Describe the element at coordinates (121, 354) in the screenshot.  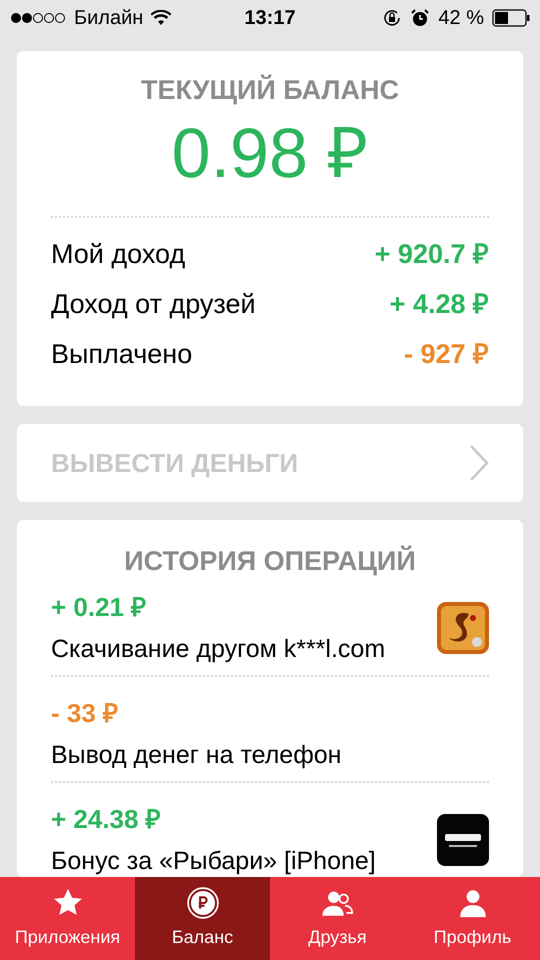
I see `income-label: Выплачено` at that location.